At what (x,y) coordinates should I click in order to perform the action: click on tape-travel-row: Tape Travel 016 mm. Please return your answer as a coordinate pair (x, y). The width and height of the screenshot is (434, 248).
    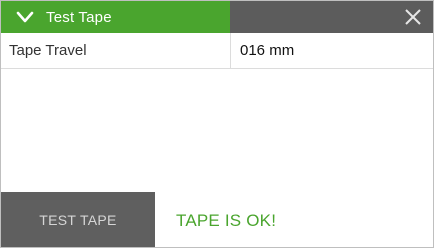
    Looking at the image, I should click on (217, 51).